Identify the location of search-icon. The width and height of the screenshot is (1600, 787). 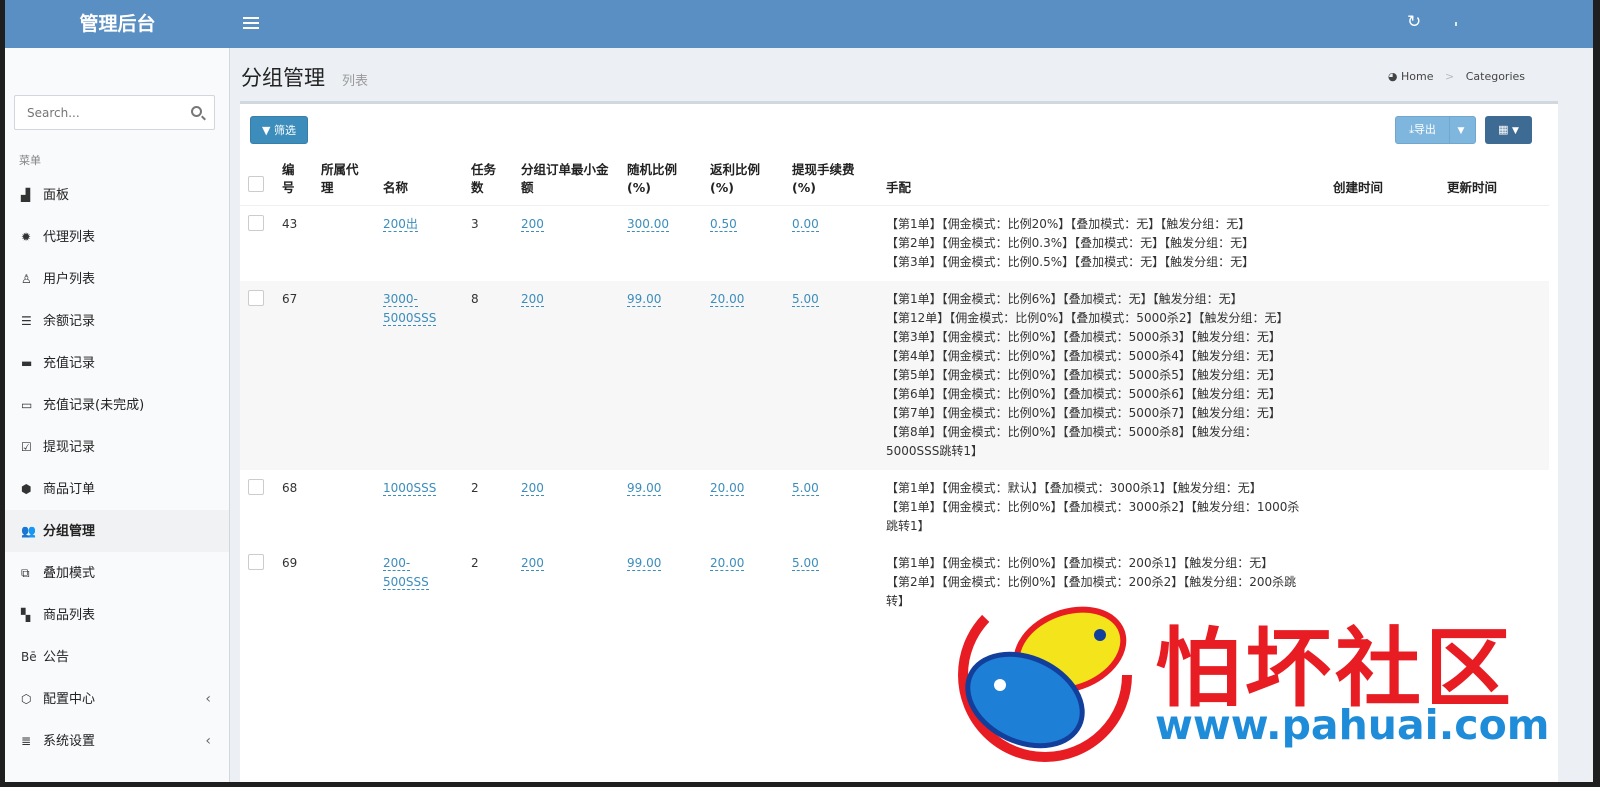
(196, 111).